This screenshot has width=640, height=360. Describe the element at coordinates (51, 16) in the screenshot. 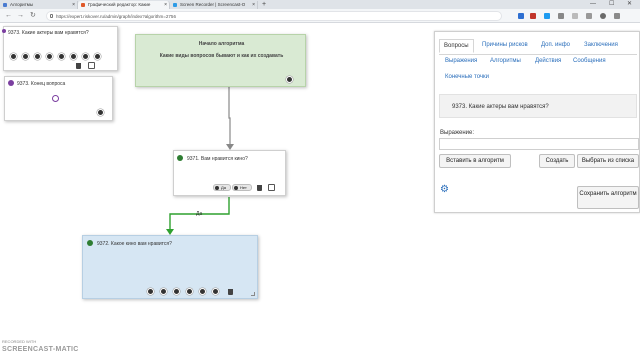

I see `lock-icon` at that location.